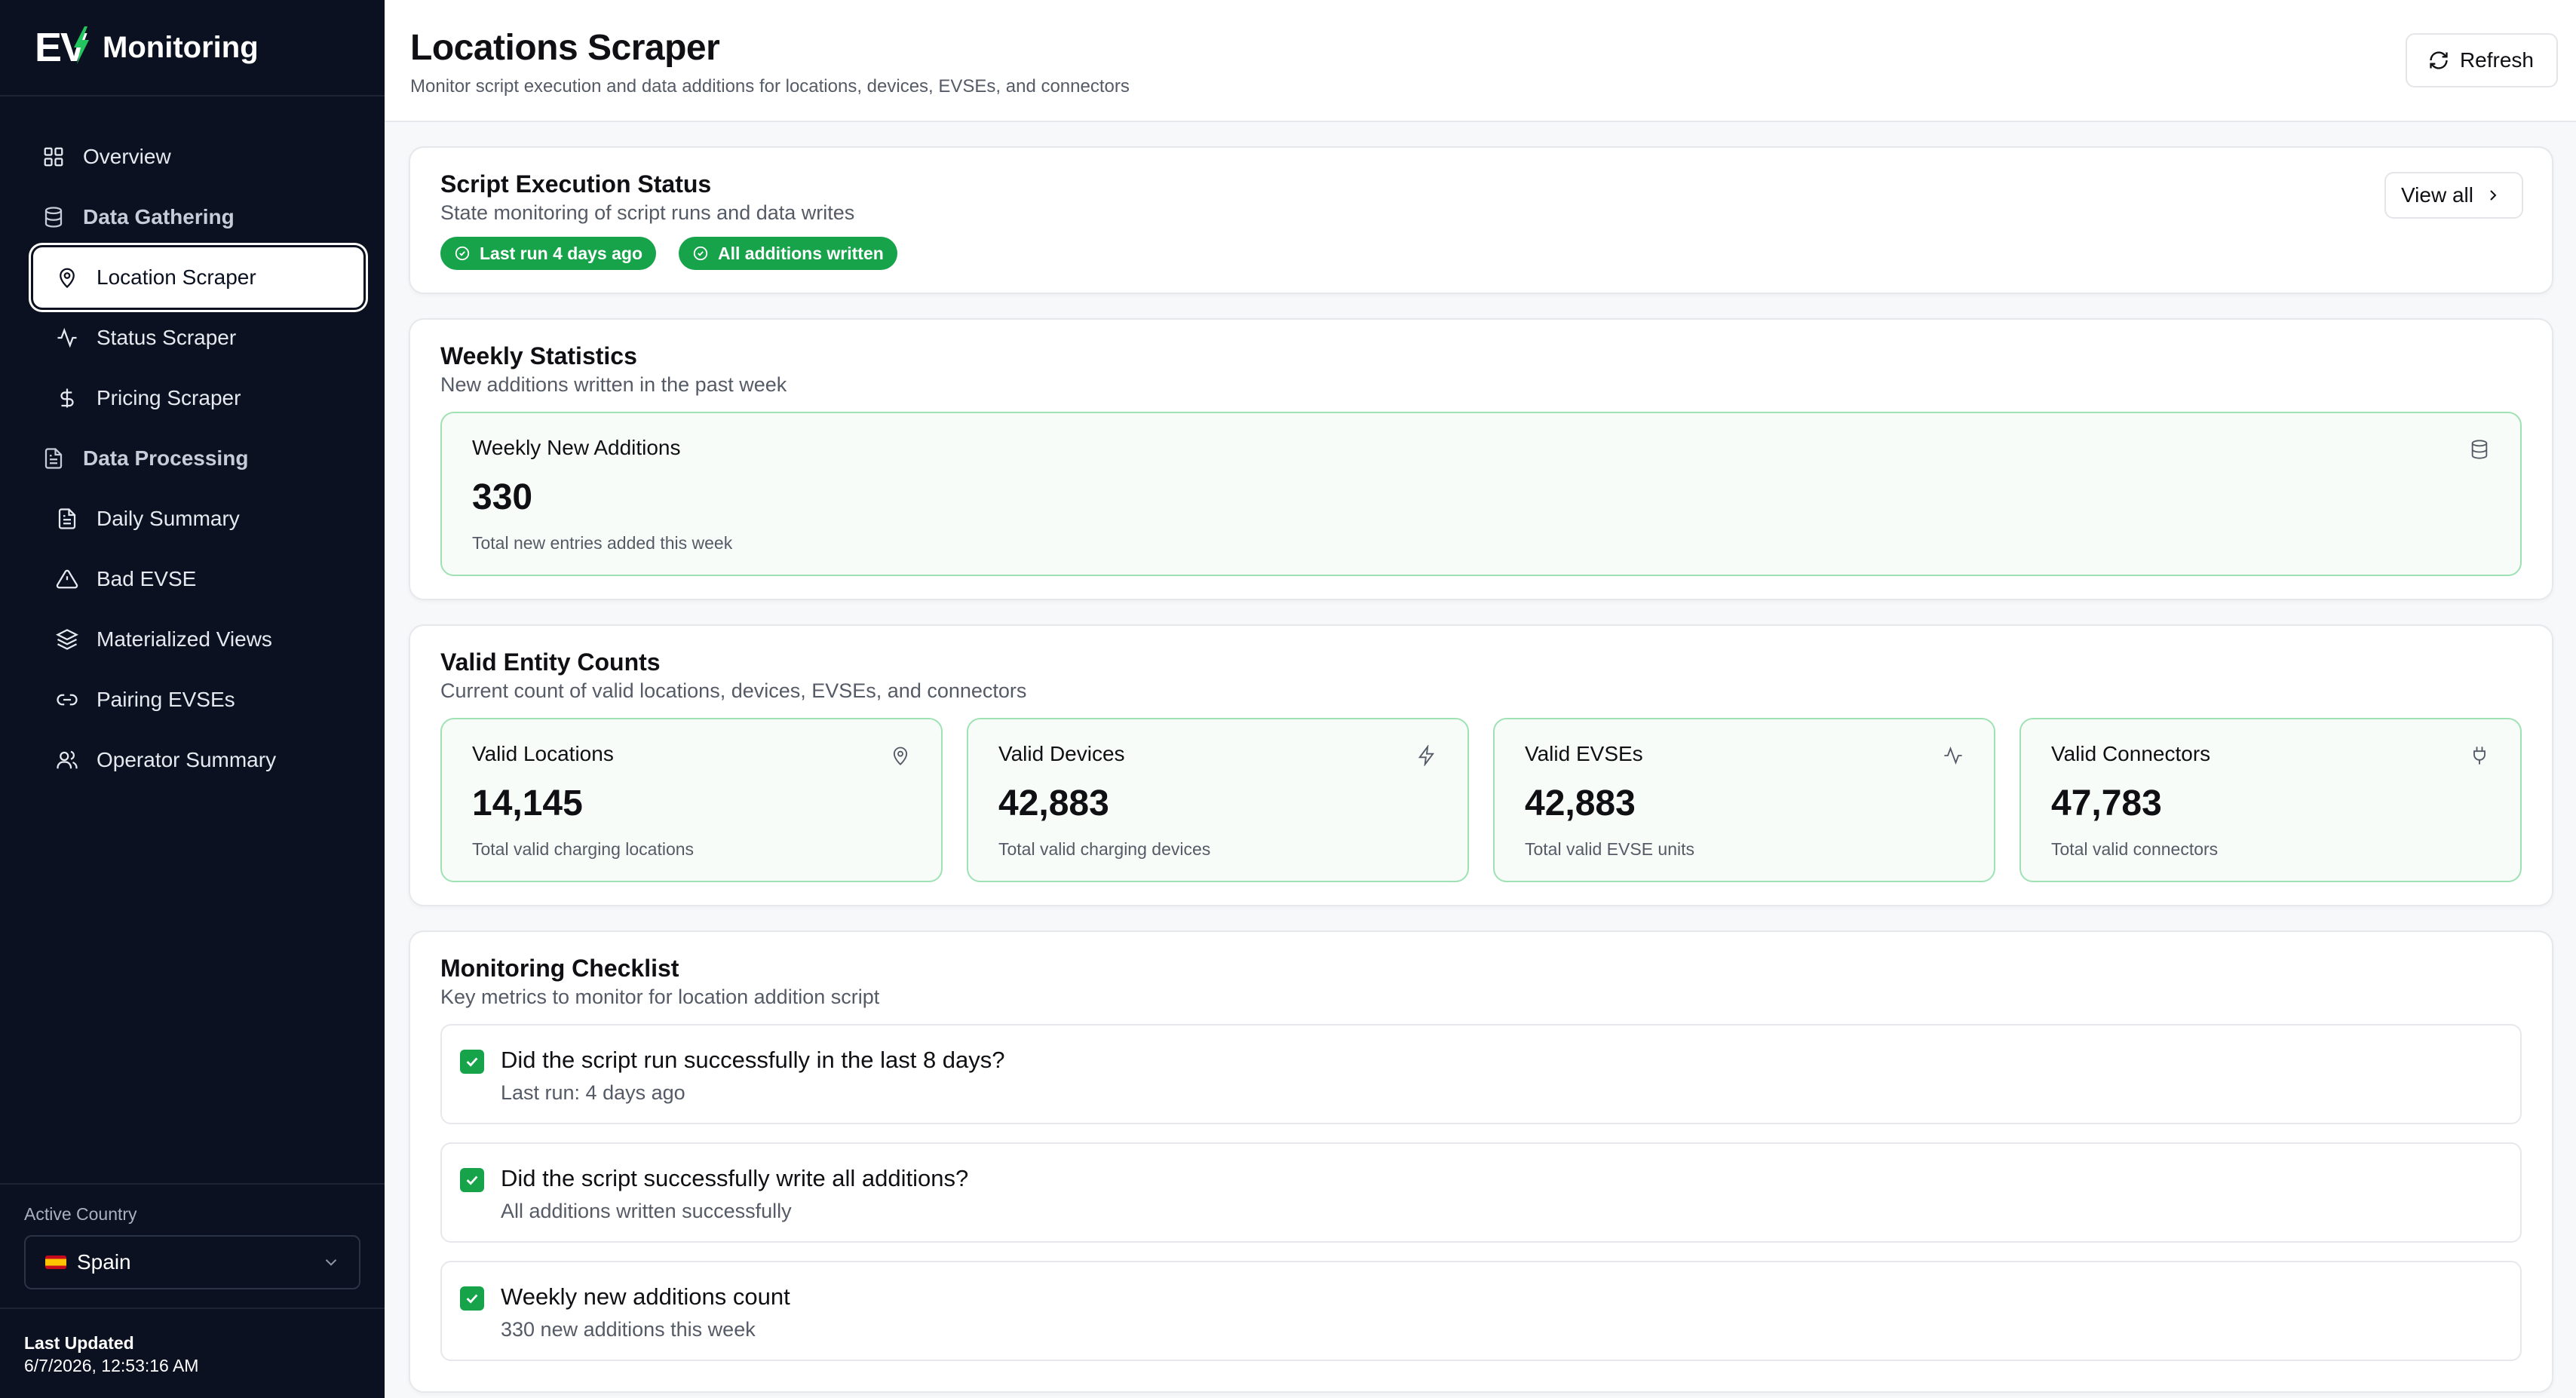  I want to click on stat-value: 330, so click(502, 497).